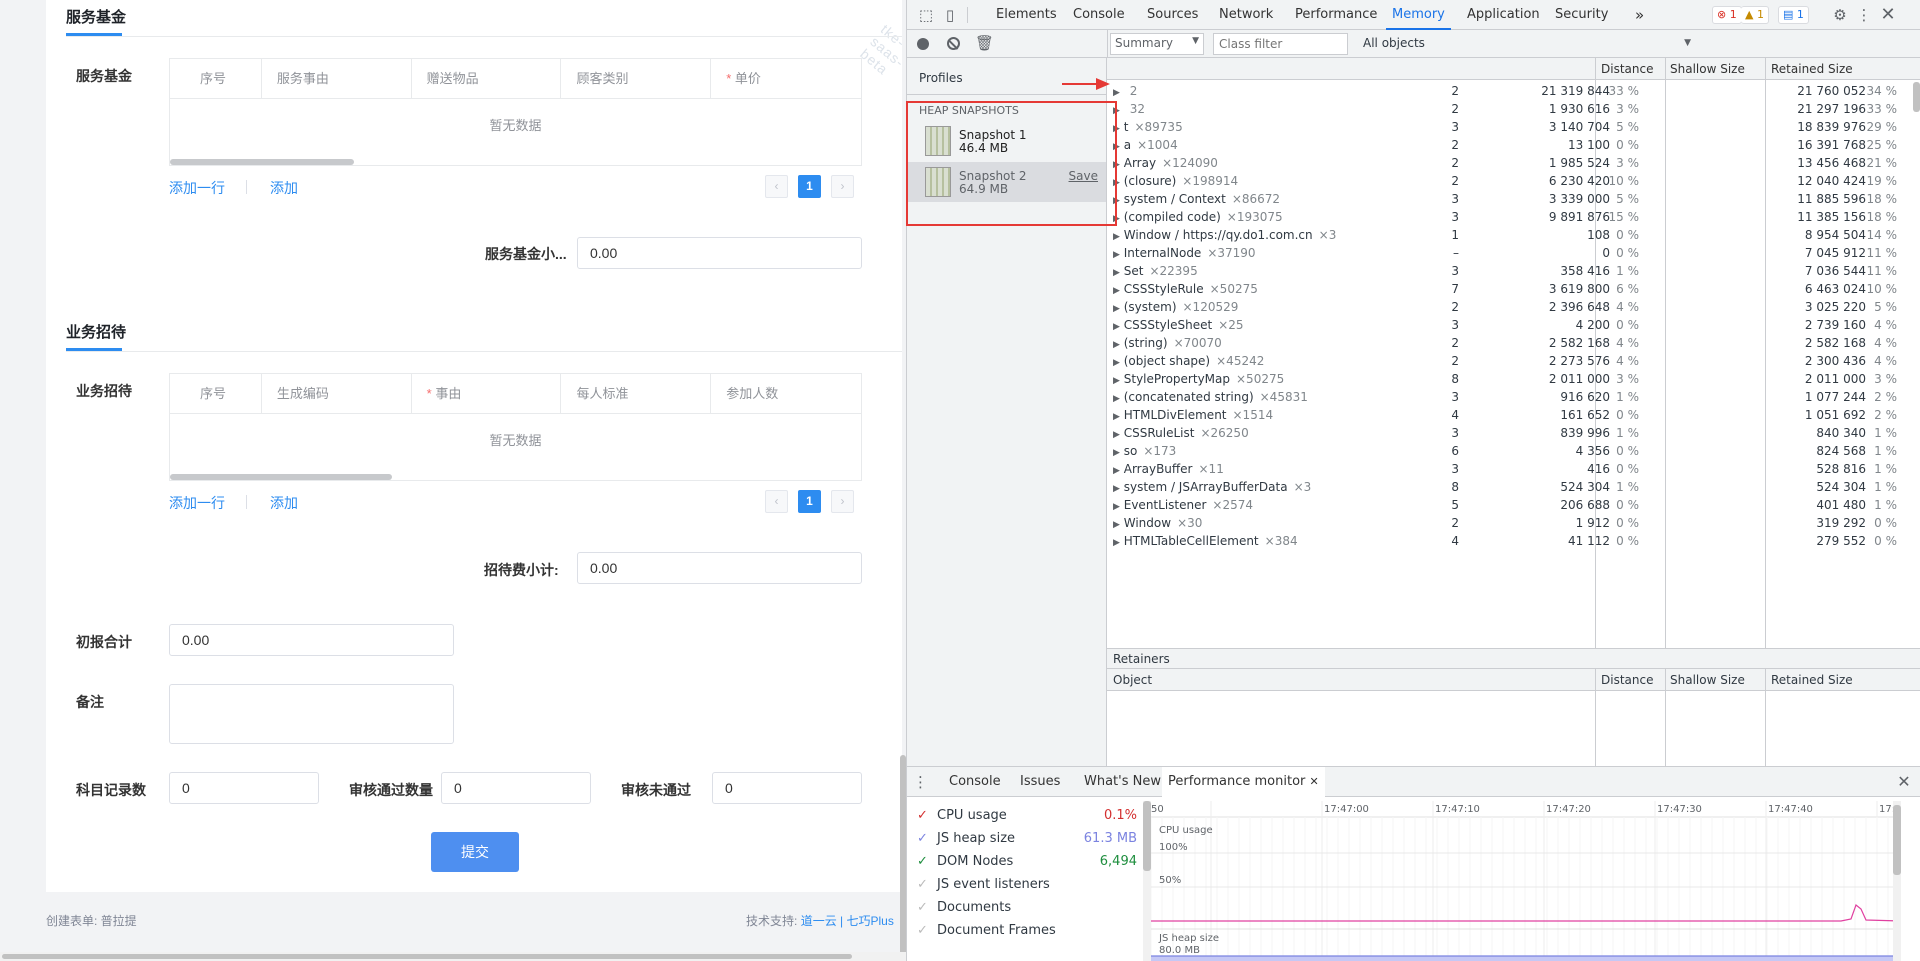 This screenshot has width=1920, height=961. What do you see at coordinates (1243, 782) in the screenshot?
I see `drawer-tab-performance-monitor: Performance monitor ✕` at bounding box center [1243, 782].